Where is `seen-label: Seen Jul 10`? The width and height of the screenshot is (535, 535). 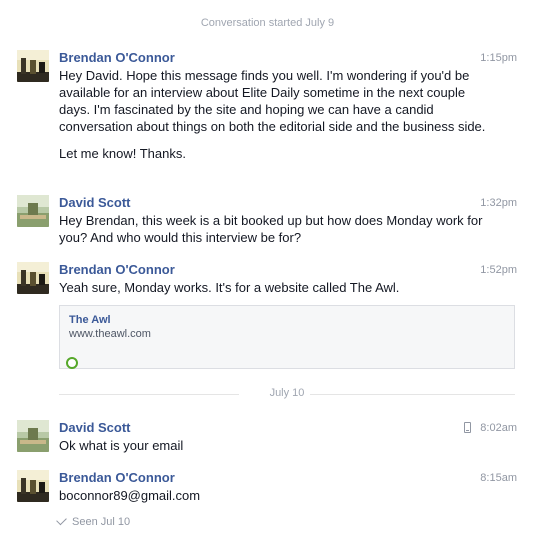
seen-label: Seen Jul 10 is located at coordinates (101, 522).